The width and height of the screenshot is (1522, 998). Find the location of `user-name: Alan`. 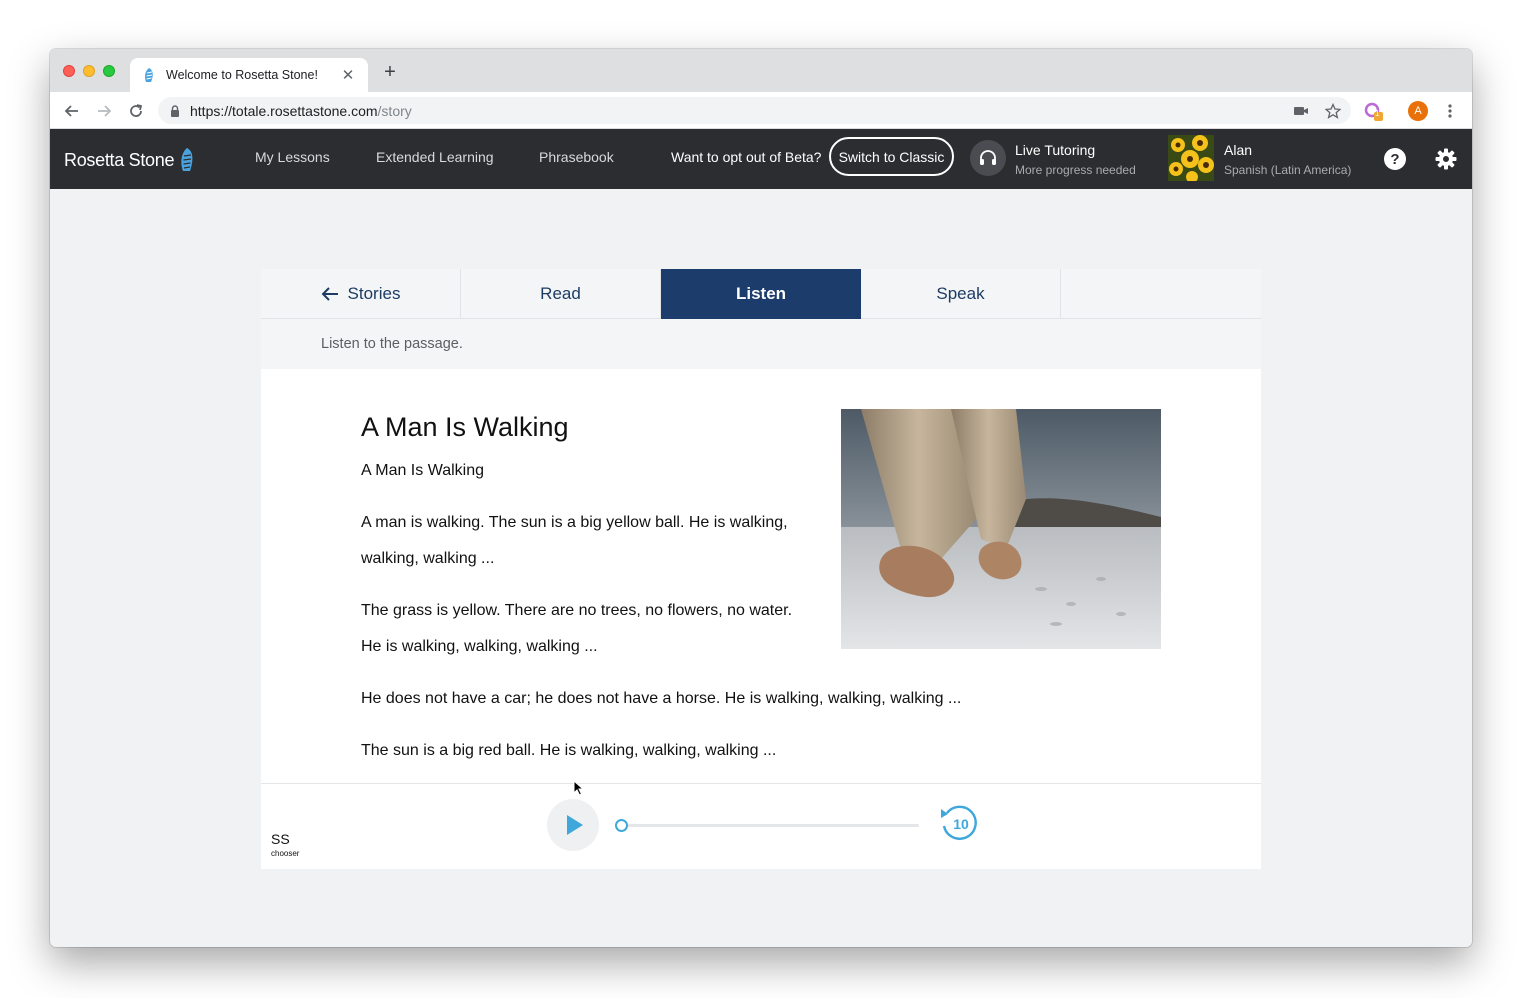

user-name: Alan is located at coordinates (1238, 150).